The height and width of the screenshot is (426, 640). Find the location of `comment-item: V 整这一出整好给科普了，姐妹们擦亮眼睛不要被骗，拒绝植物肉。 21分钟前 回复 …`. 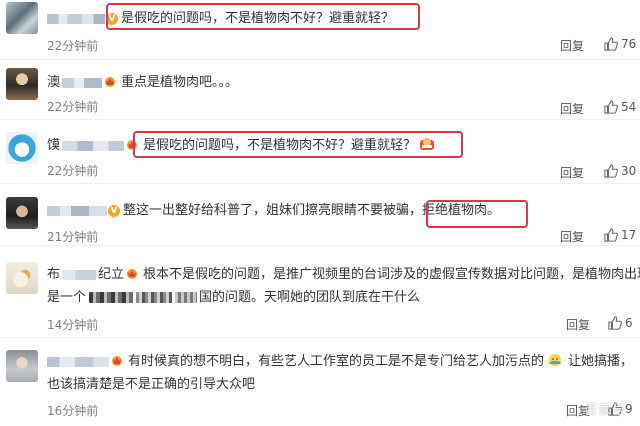

comment-item: V 整这一出整好给科普了，姐妹们擦亮眼睛不要被骗，拒绝植物肉。 21分钟前 回复 … is located at coordinates (320, 215).